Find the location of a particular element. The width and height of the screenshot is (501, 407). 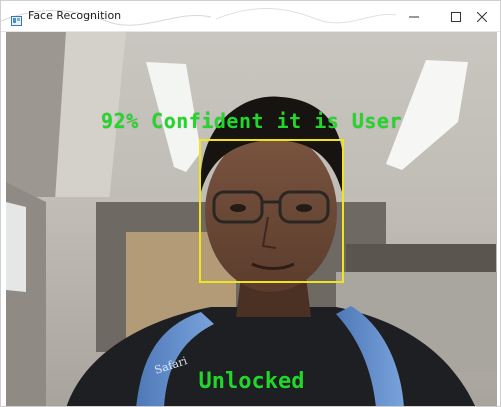

window-title: Face Recognition is located at coordinates (75, 15).